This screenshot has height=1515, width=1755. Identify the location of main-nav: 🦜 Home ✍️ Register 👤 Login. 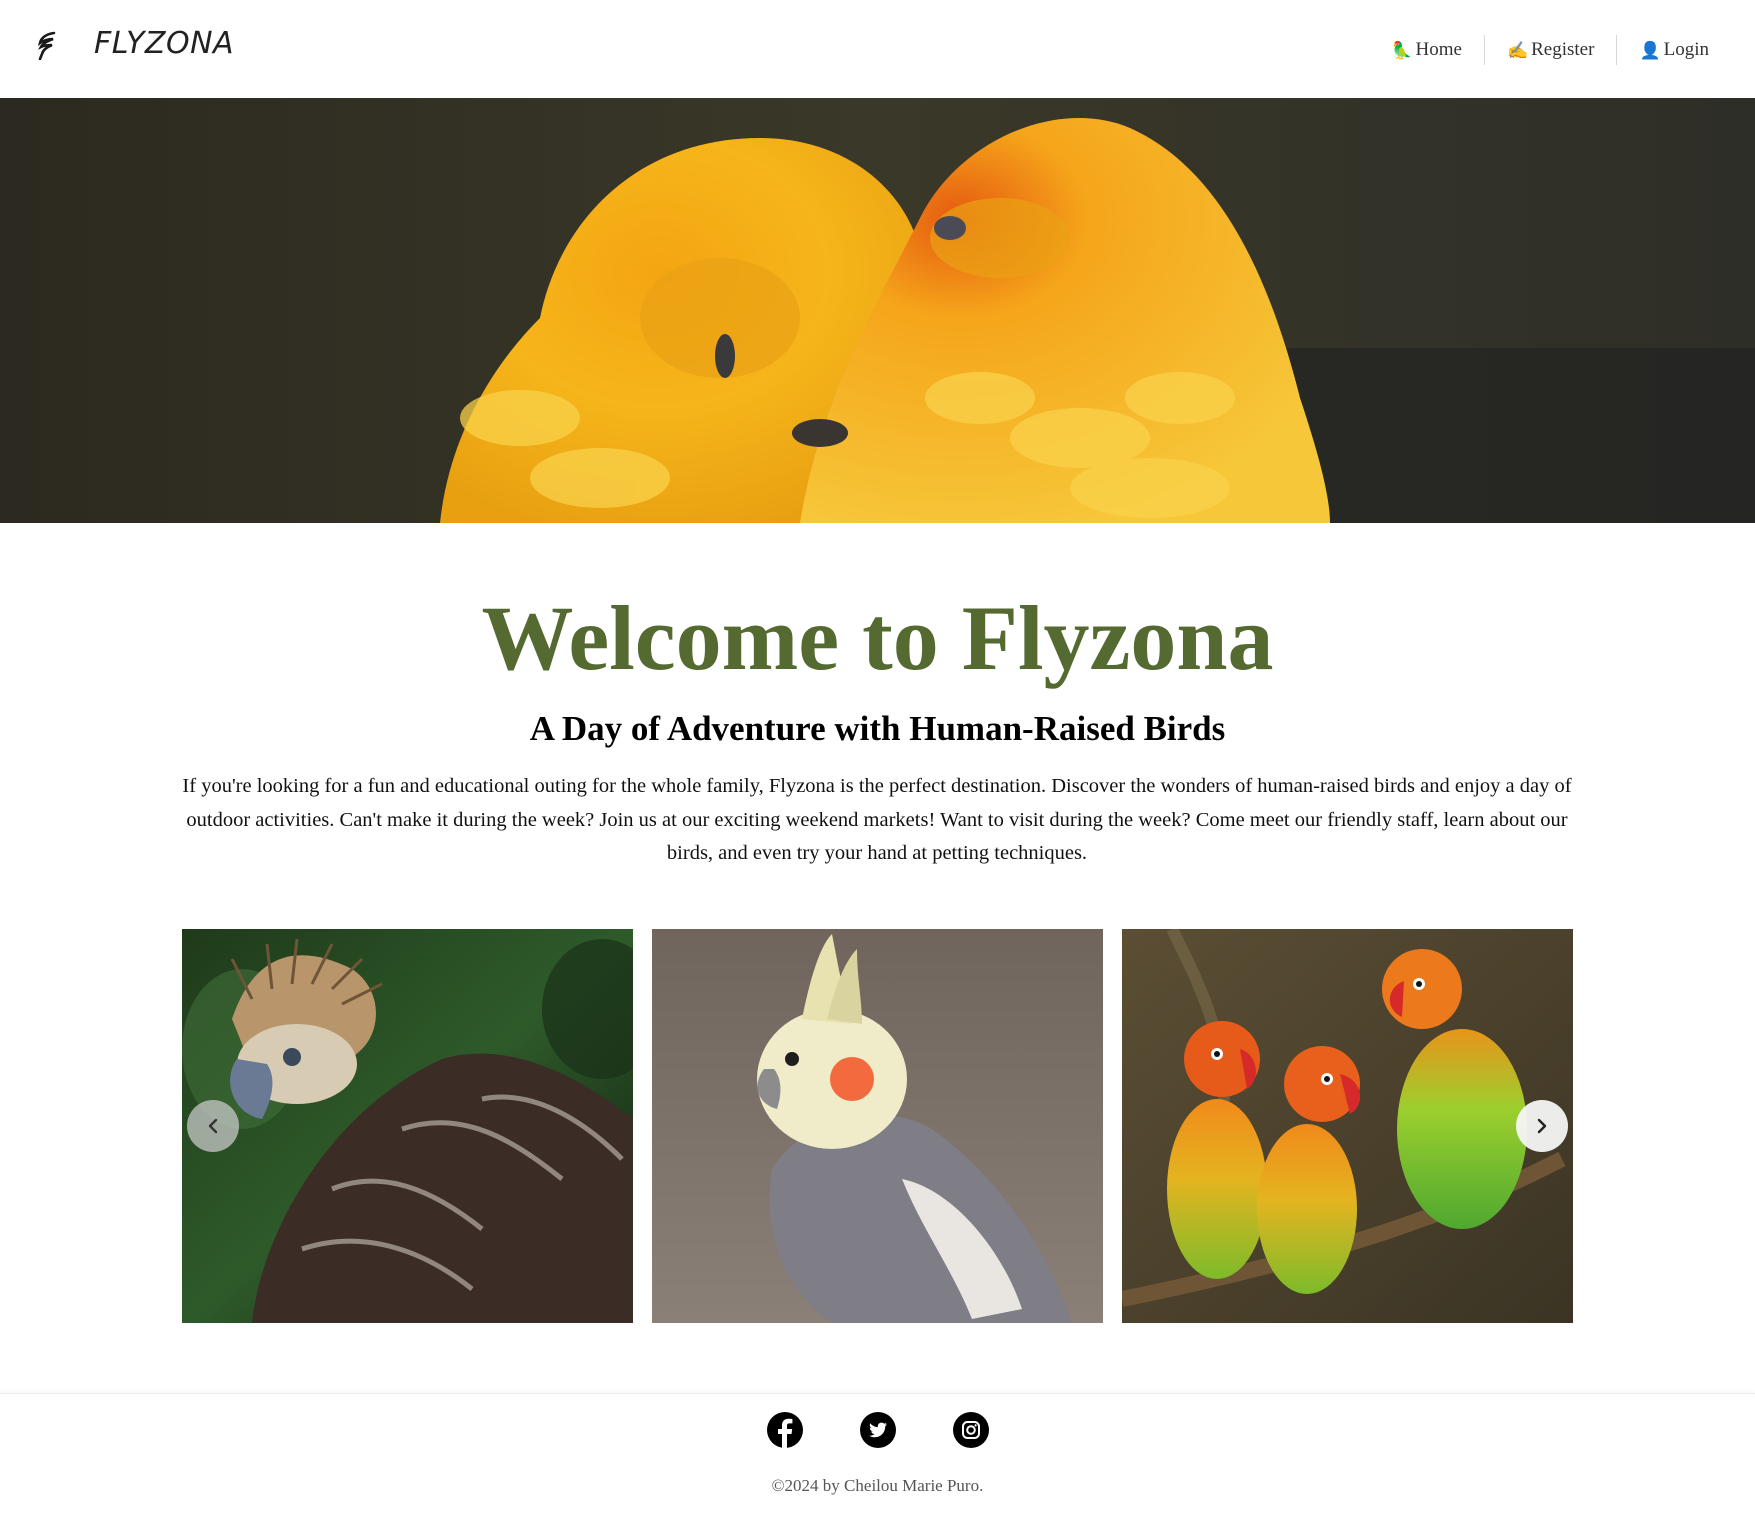
(1550, 50).